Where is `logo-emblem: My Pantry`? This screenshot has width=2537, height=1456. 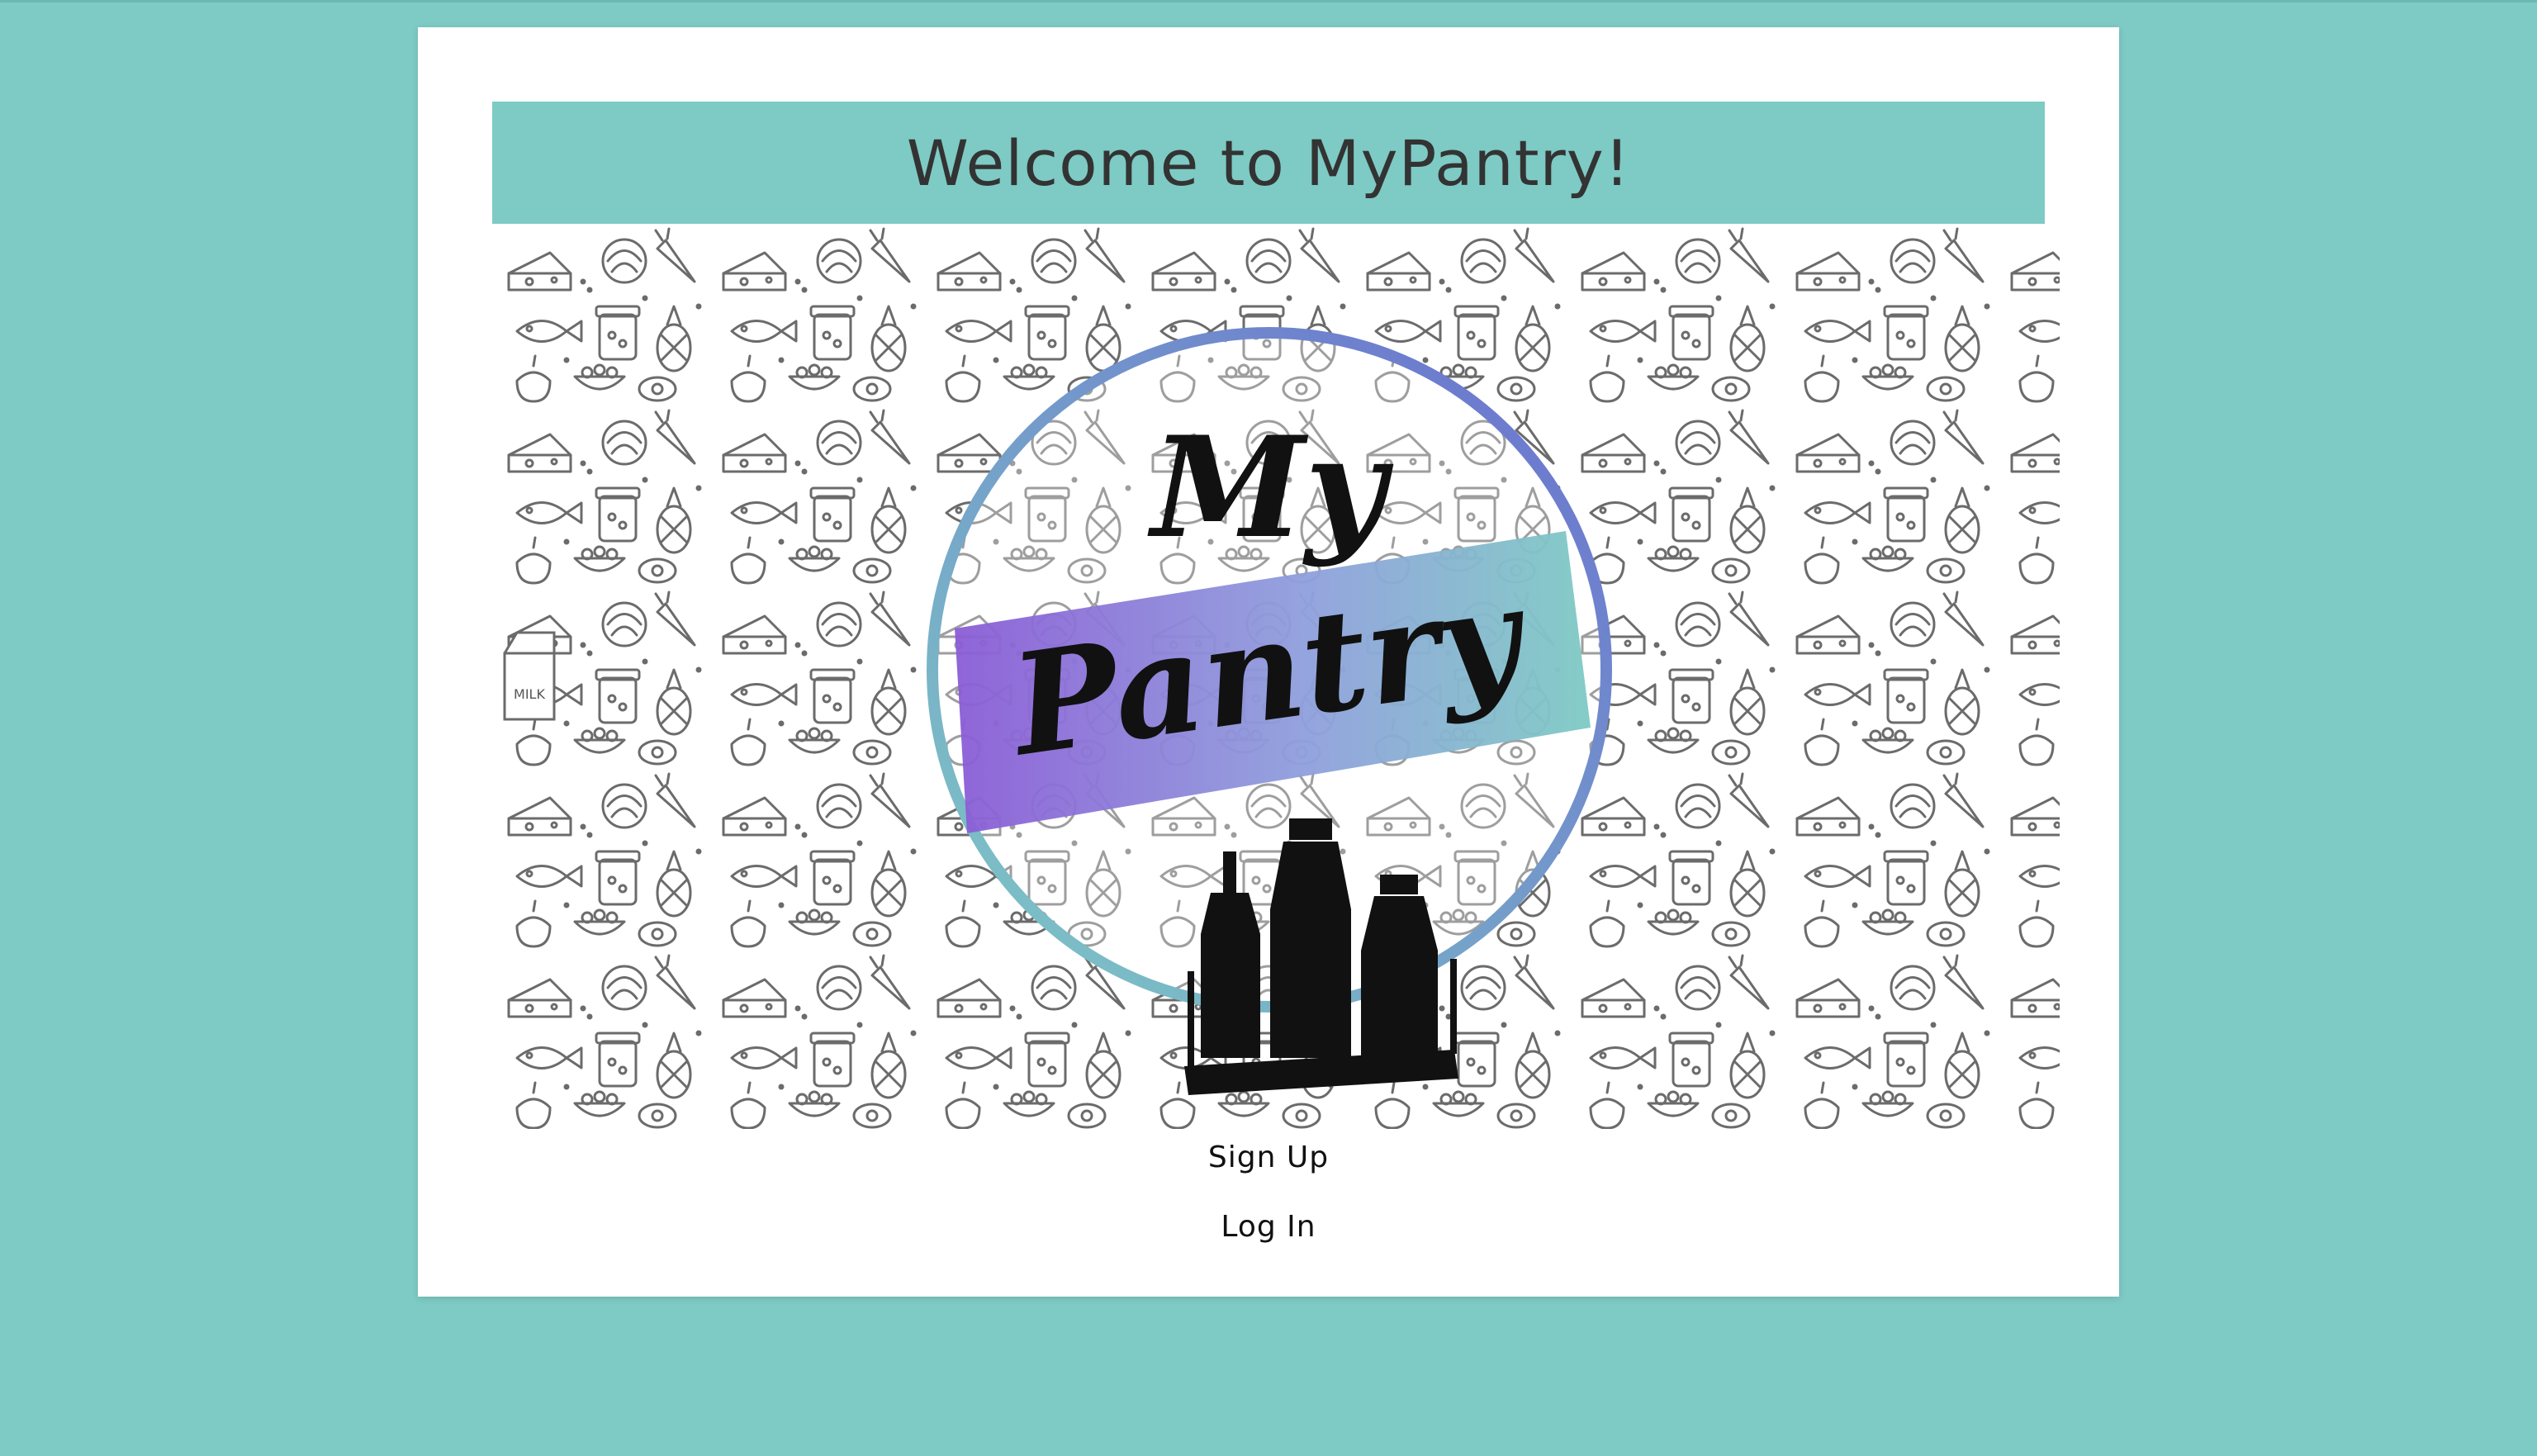
logo-emblem: My Pantry is located at coordinates (1269, 670).